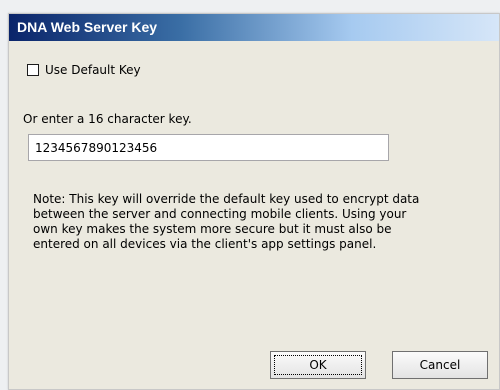 The width and height of the screenshot is (500, 390). Describe the element at coordinates (93, 70) in the screenshot. I see `use-default-key-label: Use Default Key` at that location.